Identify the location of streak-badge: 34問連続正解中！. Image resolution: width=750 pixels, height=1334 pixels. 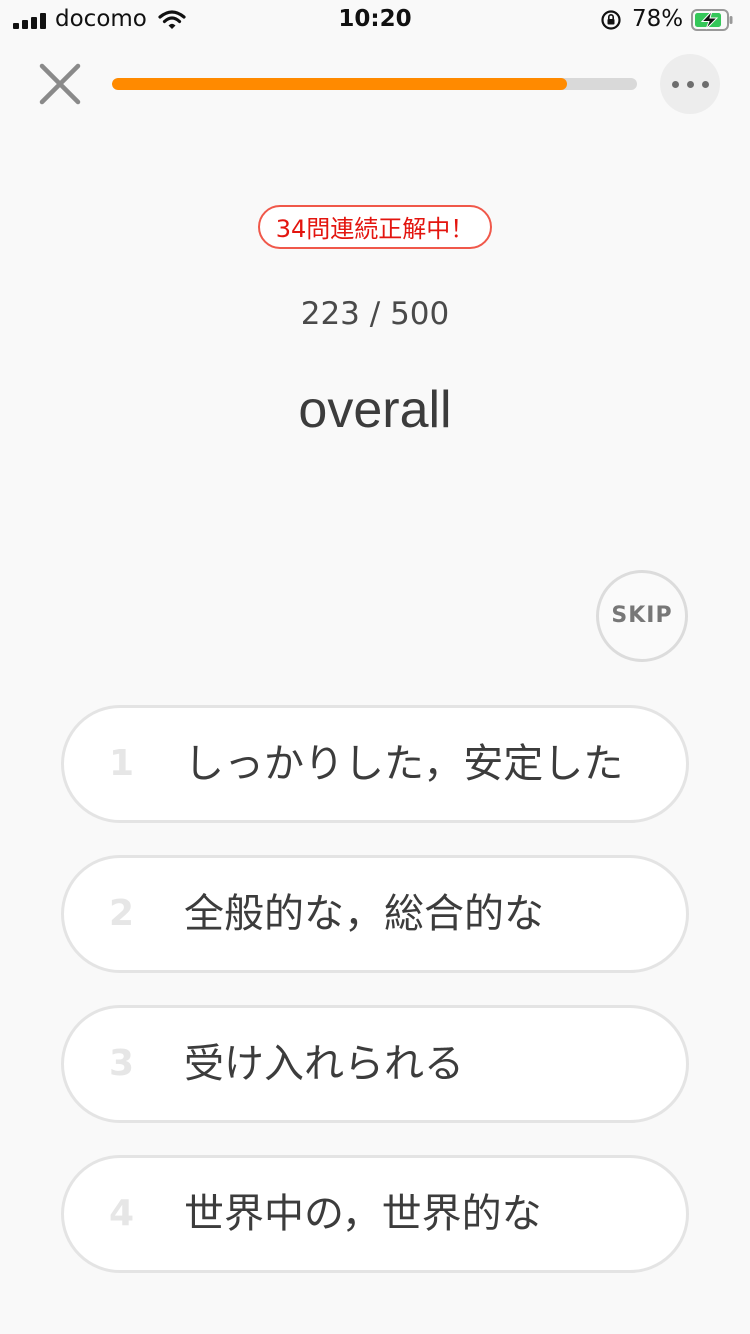
(375, 227).